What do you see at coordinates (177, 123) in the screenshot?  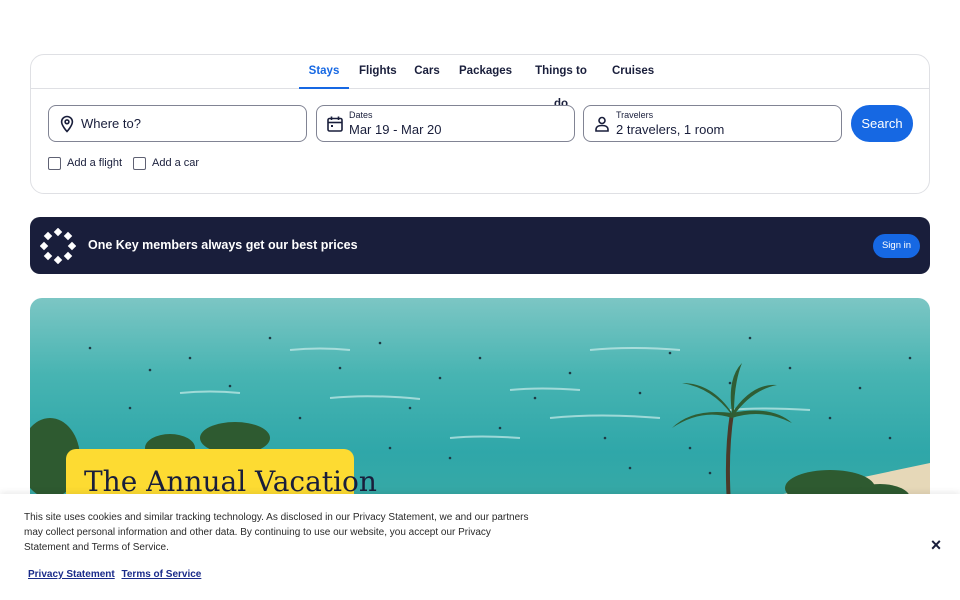 I see `destination-field: Where to?` at bounding box center [177, 123].